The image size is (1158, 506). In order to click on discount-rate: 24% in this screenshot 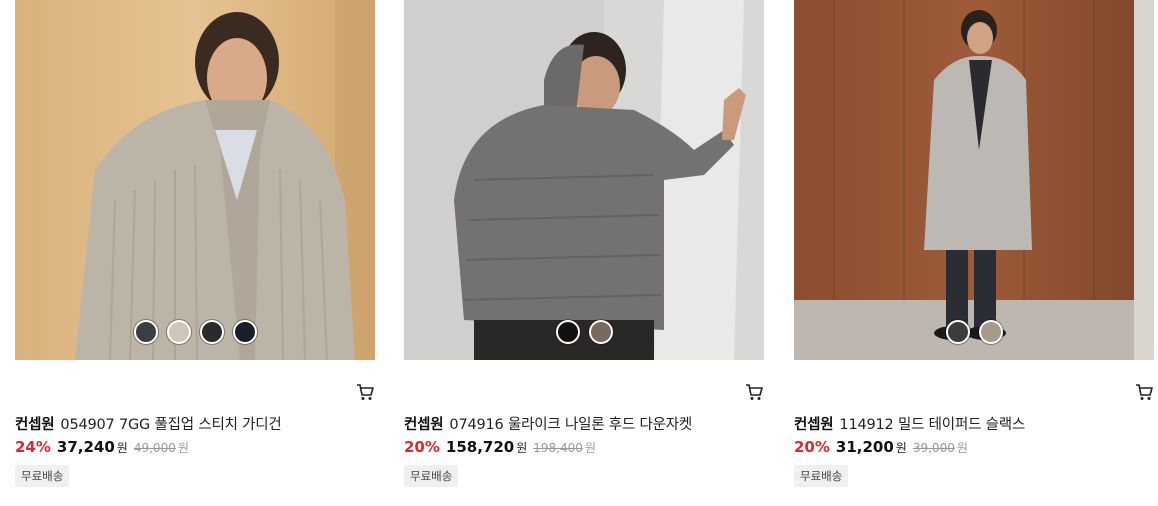, I will do `click(33, 447)`.